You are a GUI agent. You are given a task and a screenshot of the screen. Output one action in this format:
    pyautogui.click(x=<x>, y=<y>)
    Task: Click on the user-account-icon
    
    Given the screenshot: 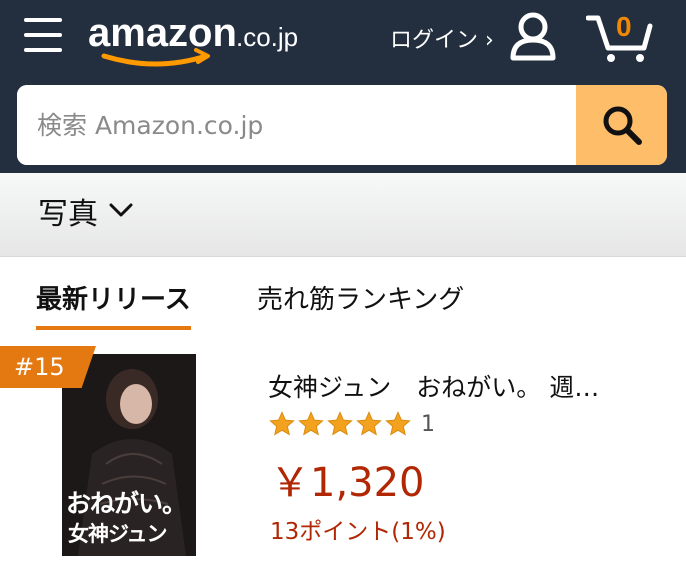 What is the action you would take?
    pyautogui.click(x=533, y=36)
    